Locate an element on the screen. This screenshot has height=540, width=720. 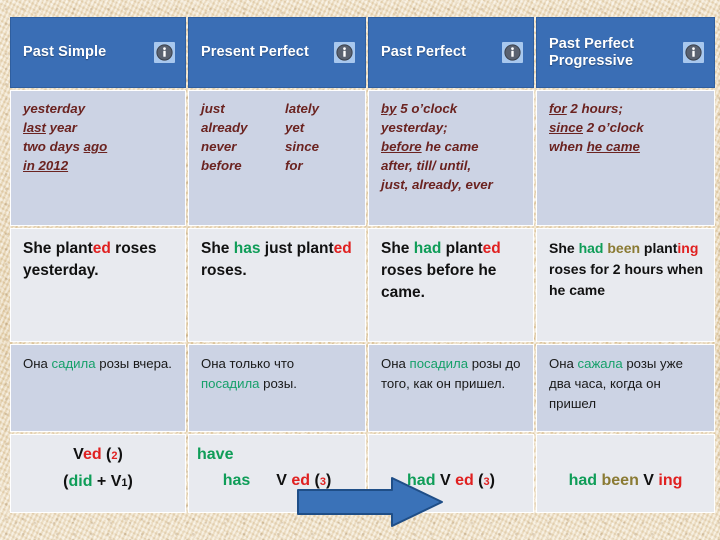
marker-list: for 2 hours; since 2 o’clock when he came is located at coordinates (626, 127).